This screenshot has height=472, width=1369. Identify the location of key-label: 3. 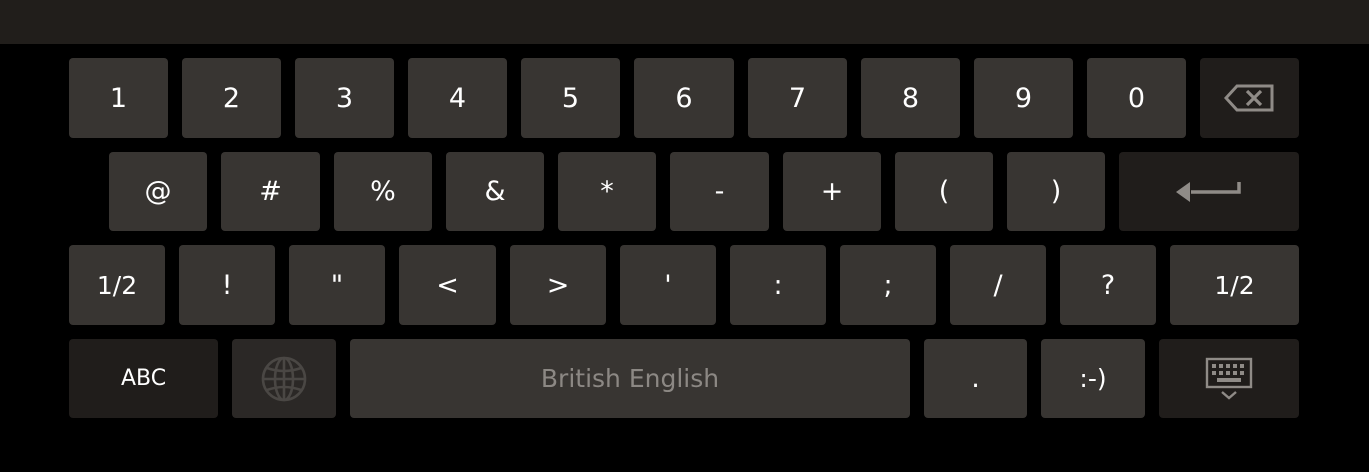
(344, 98).